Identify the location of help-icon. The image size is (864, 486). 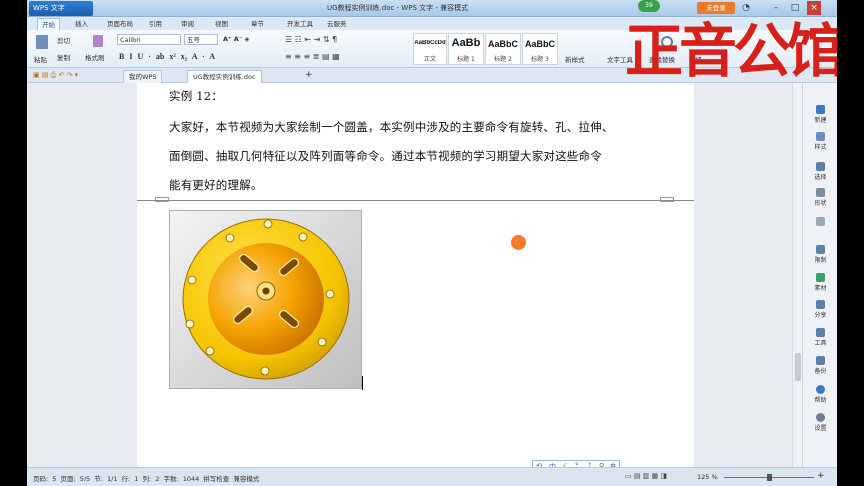
(820, 389).